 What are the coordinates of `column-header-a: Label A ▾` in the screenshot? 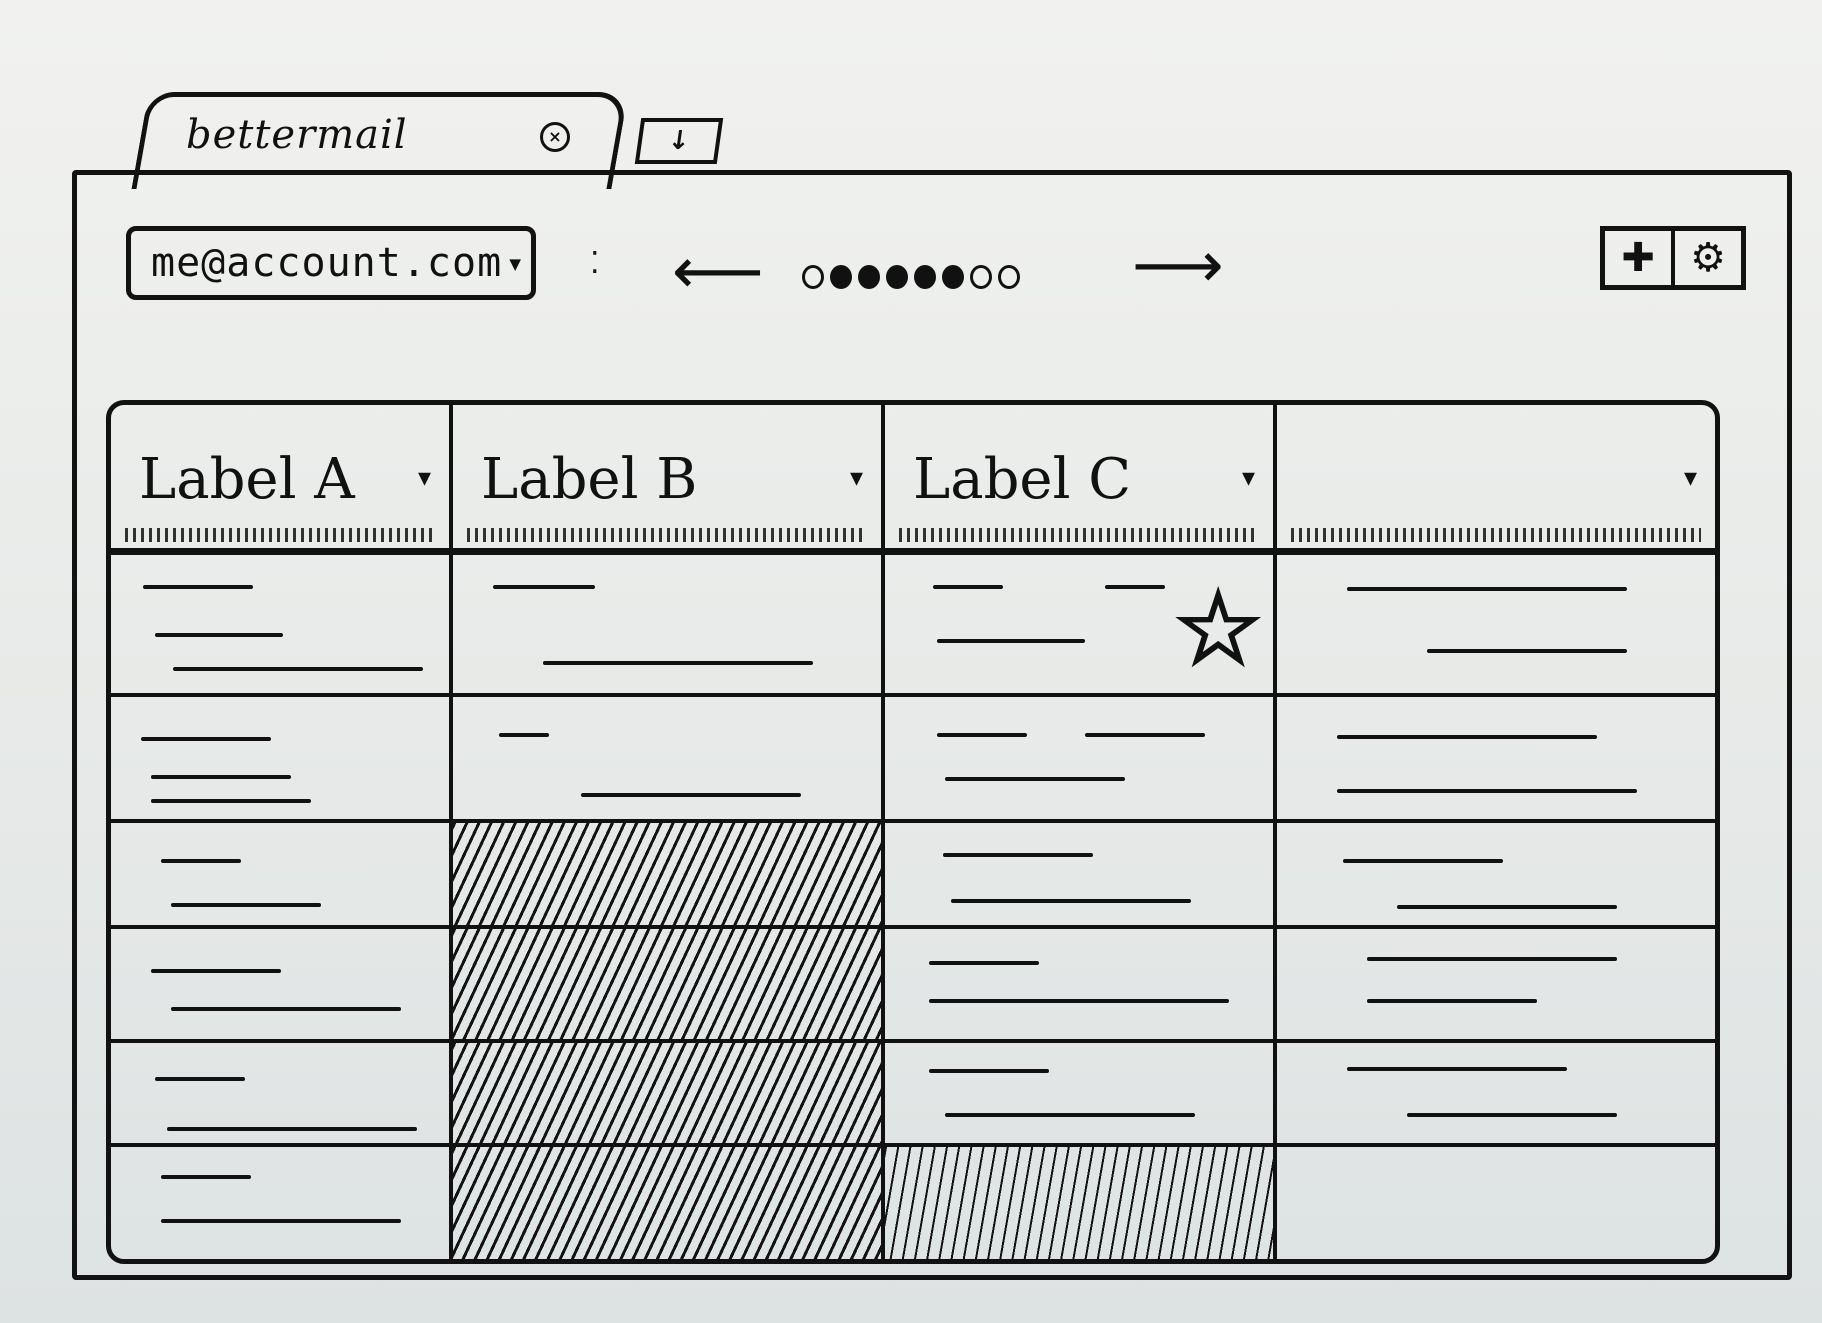 It's located at (282, 480).